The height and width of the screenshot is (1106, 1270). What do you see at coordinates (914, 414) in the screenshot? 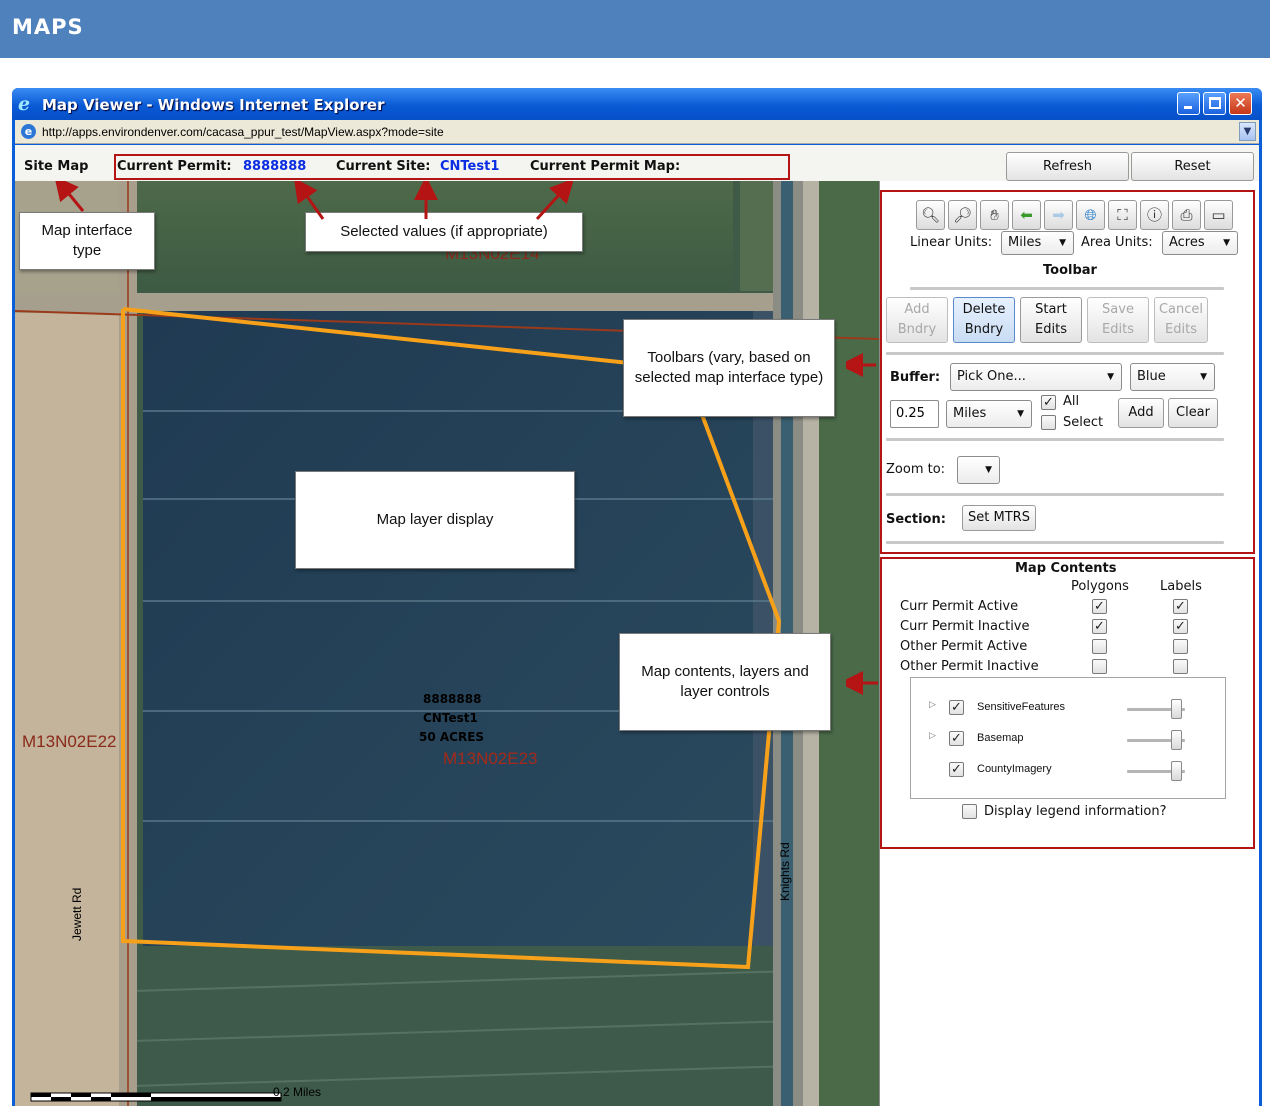
I see `buffer-distance-input: 0.25` at bounding box center [914, 414].